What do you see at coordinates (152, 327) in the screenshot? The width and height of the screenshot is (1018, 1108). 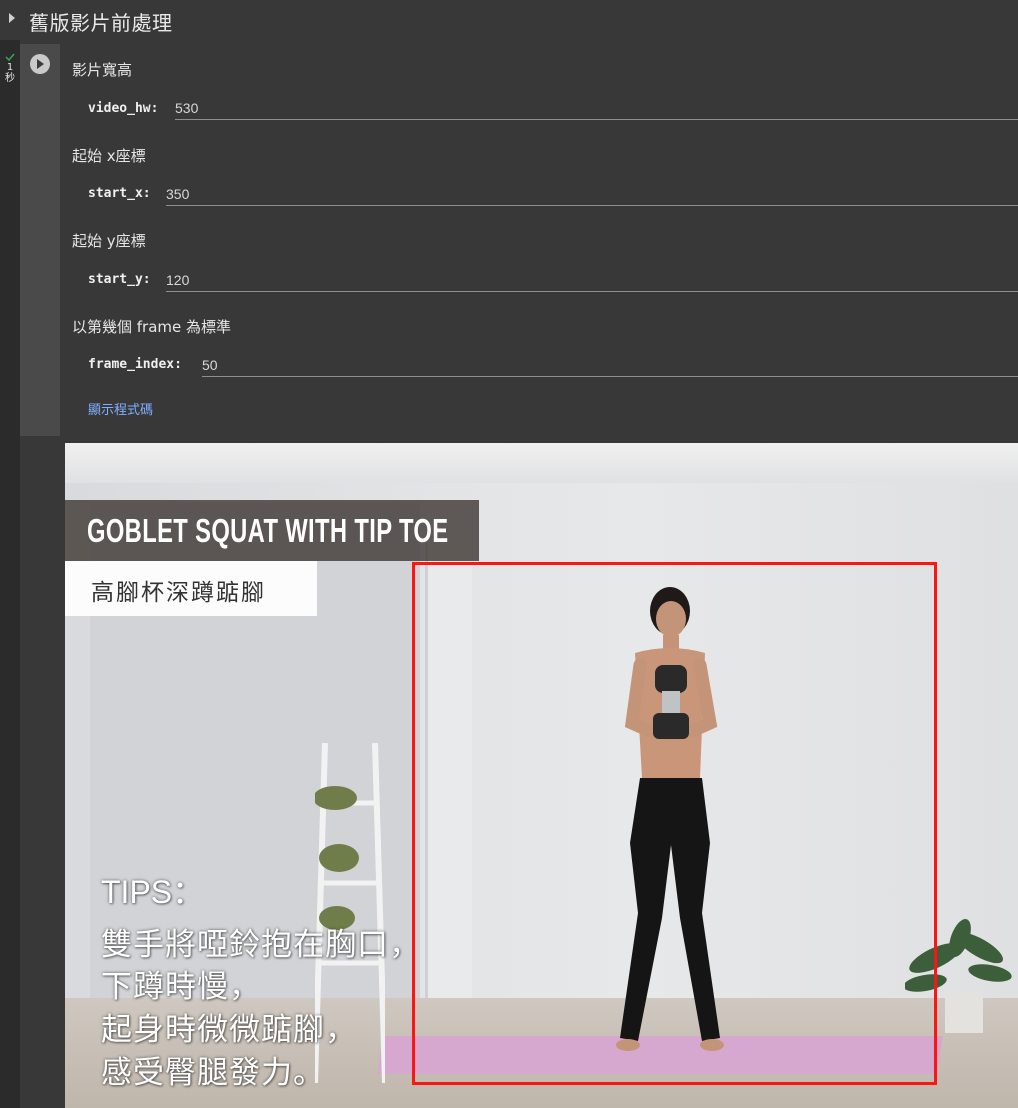 I see `param-label-frame-index: 以第幾個 frame 為標準` at bounding box center [152, 327].